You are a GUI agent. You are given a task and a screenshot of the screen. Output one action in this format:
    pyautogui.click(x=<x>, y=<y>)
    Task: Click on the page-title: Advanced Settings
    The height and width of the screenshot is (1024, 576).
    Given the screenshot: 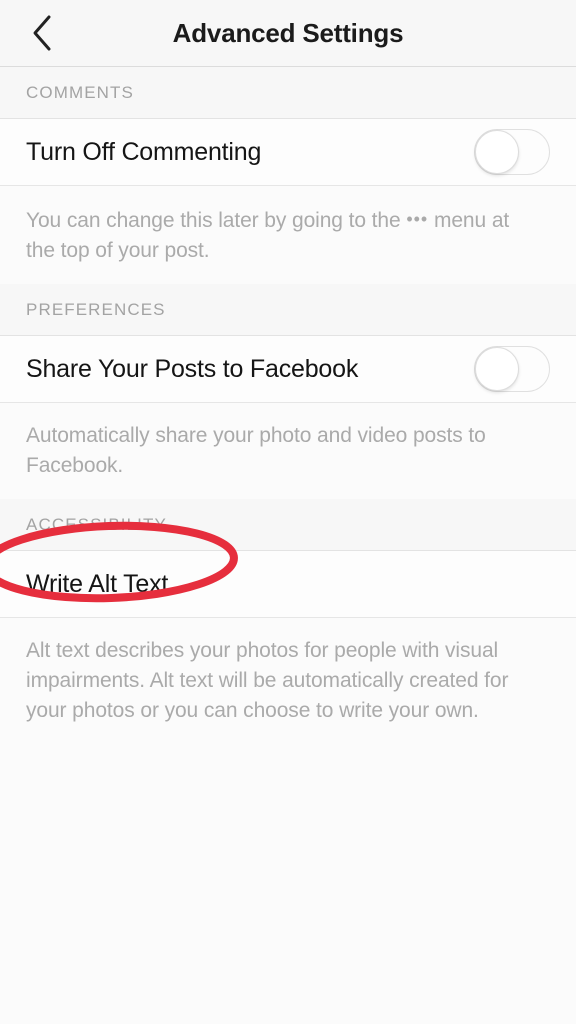 What is the action you would take?
    pyautogui.click(x=288, y=33)
    